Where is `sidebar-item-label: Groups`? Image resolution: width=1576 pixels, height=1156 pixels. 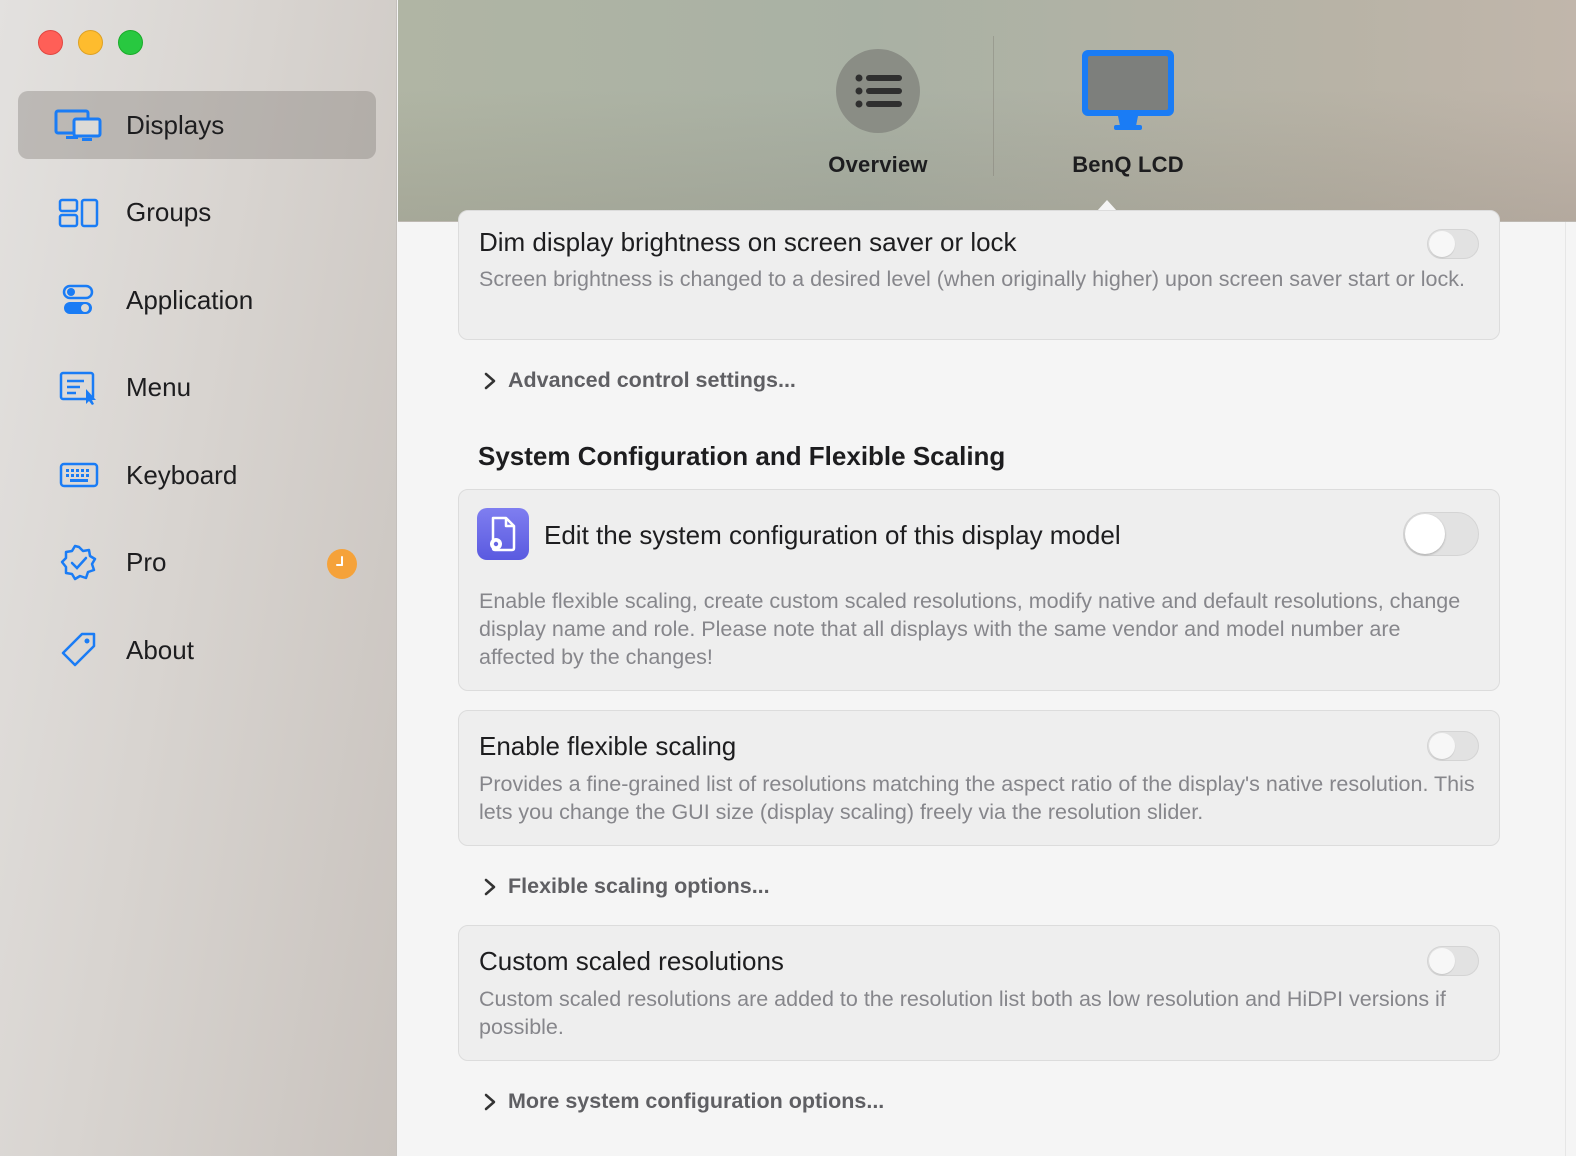 sidebar-item-label: Groups is located at coordinates (169, 212).